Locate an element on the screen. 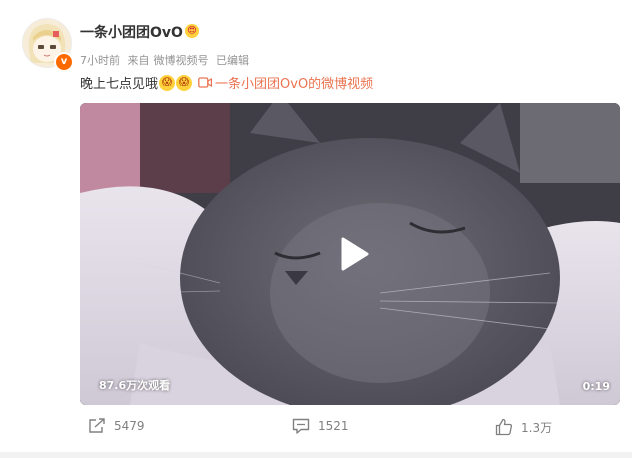 This screenshot has width=632, height=458. repost-button: 5479 is located at coordinates (116, 426).